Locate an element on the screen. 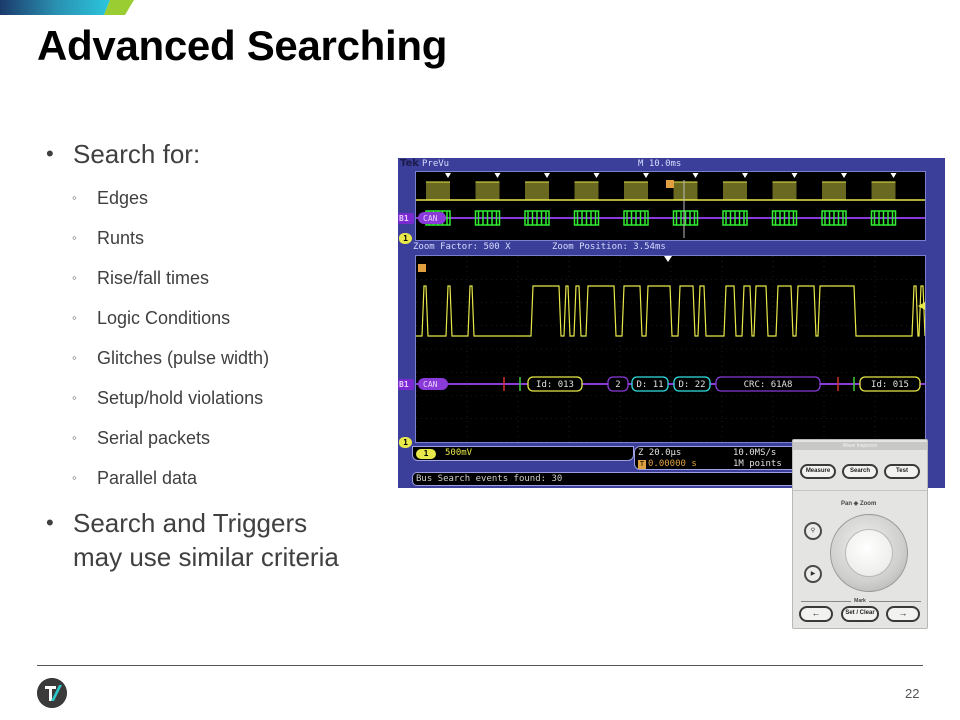 Image resolution: width=960 pixels, height=720 pixels. play-pause-button: ▶ is located at coordinates (813, 574).